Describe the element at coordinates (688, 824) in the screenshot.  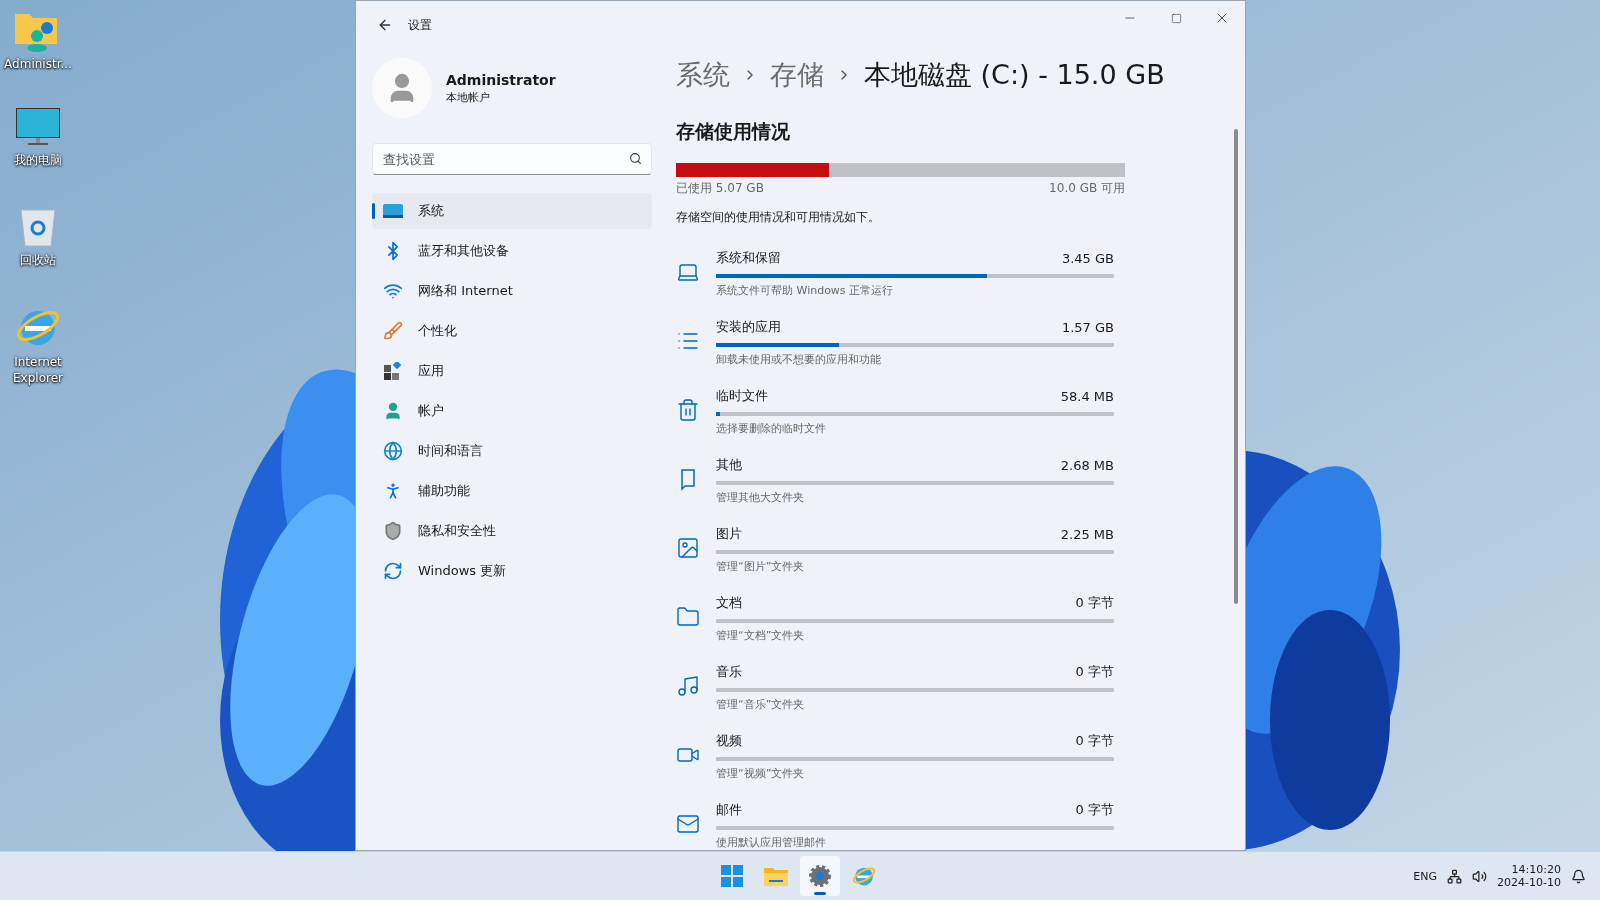
I see `mail-icon` at that location.